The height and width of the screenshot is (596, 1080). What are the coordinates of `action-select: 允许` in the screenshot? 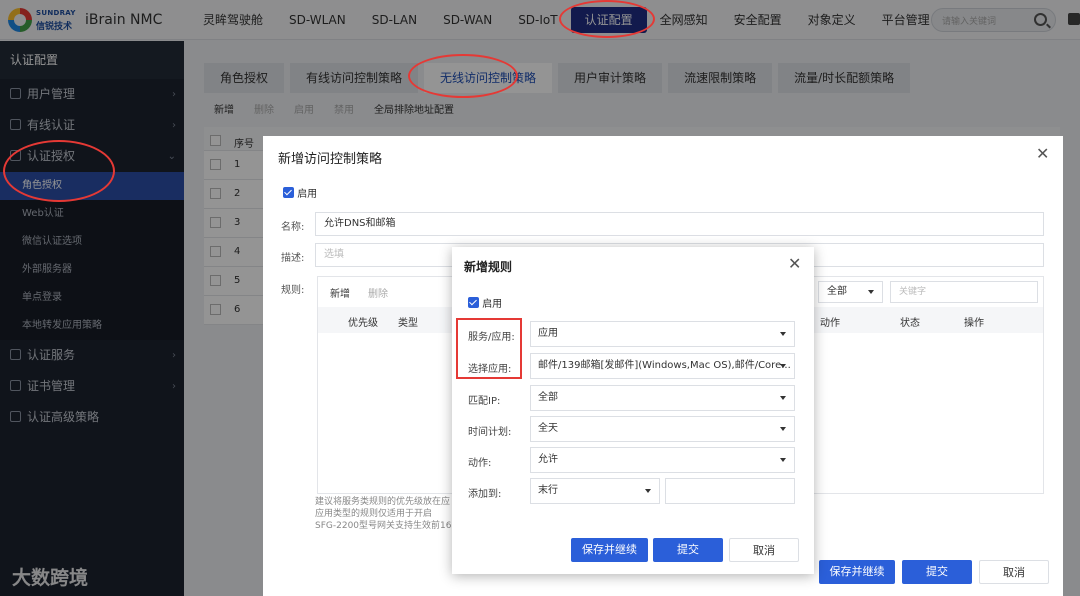 It's located at (662, 460).